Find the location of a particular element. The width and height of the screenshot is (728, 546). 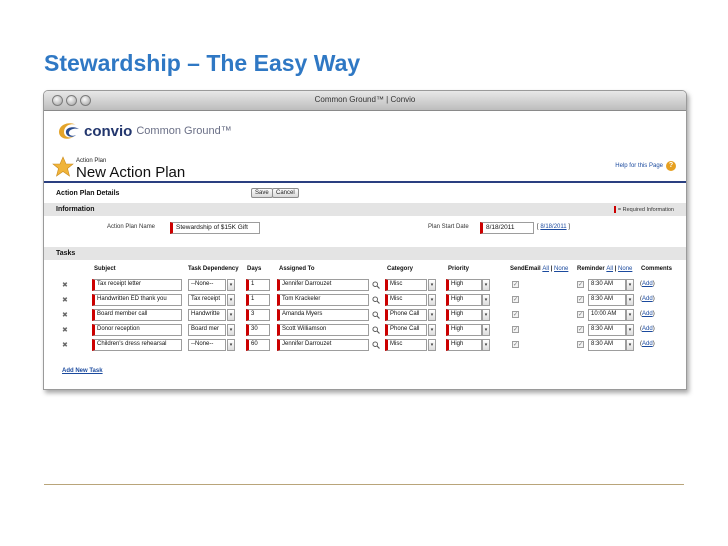

cancel-button: Cancel is located at coordinates (285, 193).